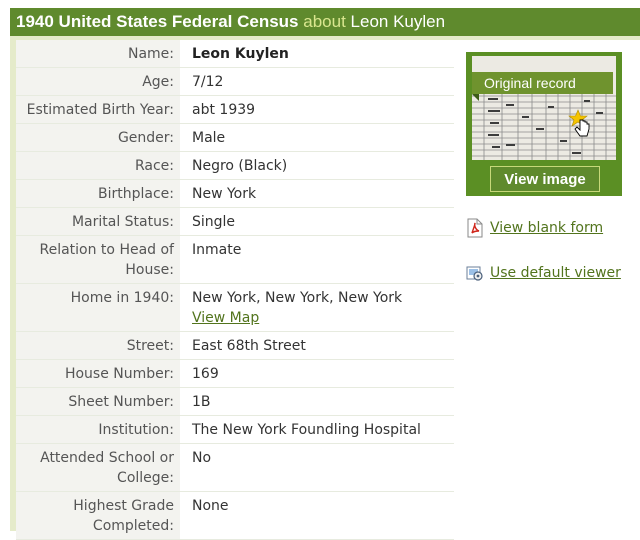 The height and width of the screenshot is (540, 640). Describe the element at coordinates (297, 298) in the screenshot. I see `home-location-text: New York, New York, New York` at that location.